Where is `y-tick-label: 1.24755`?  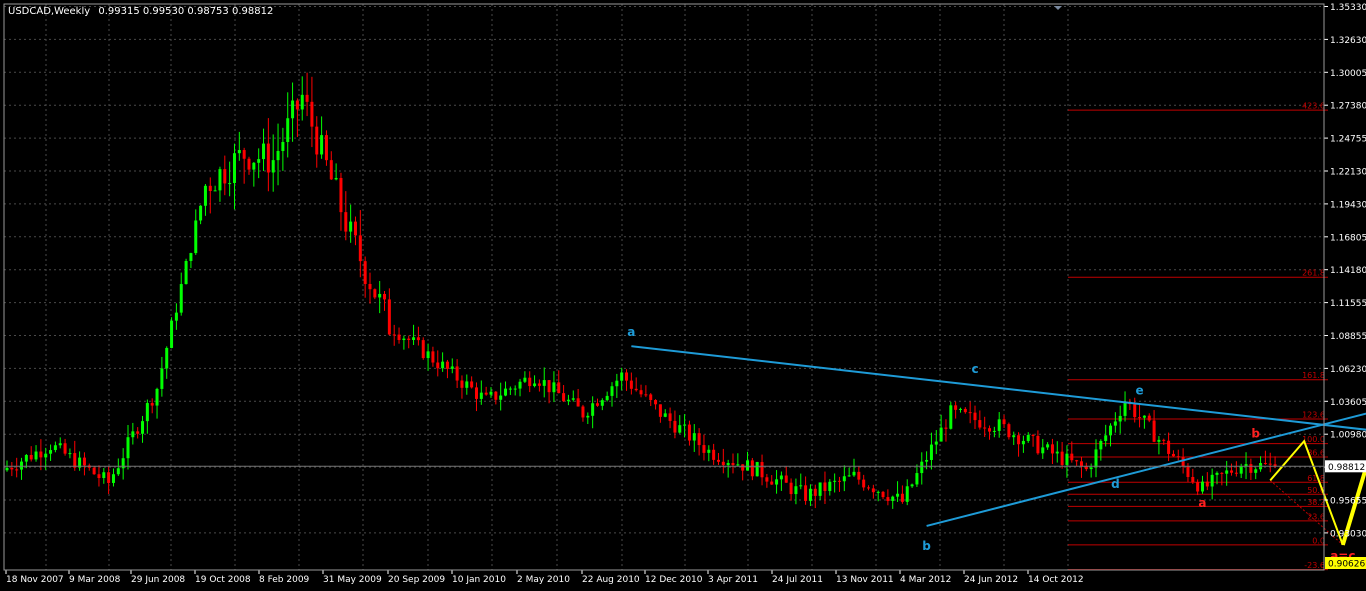
y-tick-label: 1.24755 is located at coordinates (1348, 140).